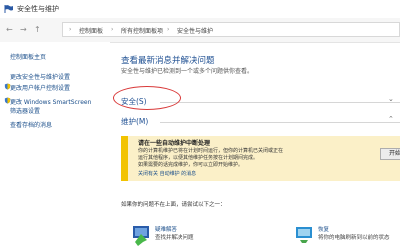  Describe the element at coordinates (174, 238) in the screenshot. I see `troubleshoot-description: 查找并解决问题` at that location.